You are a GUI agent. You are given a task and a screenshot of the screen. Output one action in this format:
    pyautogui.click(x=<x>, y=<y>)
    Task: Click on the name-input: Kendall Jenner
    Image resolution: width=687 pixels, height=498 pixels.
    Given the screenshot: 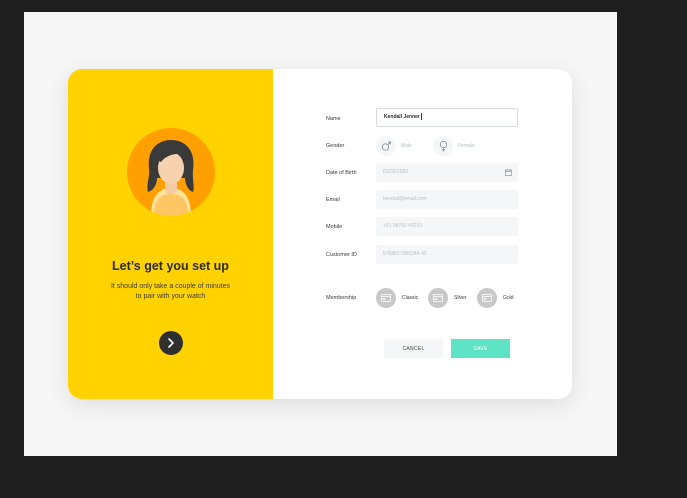 What is the action you would take?
    pyautogui.click(x=447, y=117)
    